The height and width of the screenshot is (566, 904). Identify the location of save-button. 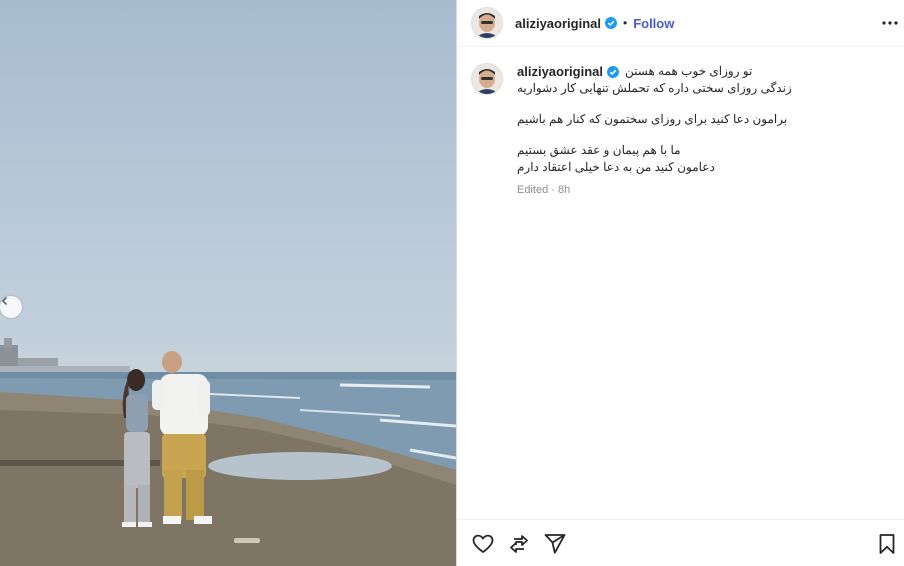
(887, 544).